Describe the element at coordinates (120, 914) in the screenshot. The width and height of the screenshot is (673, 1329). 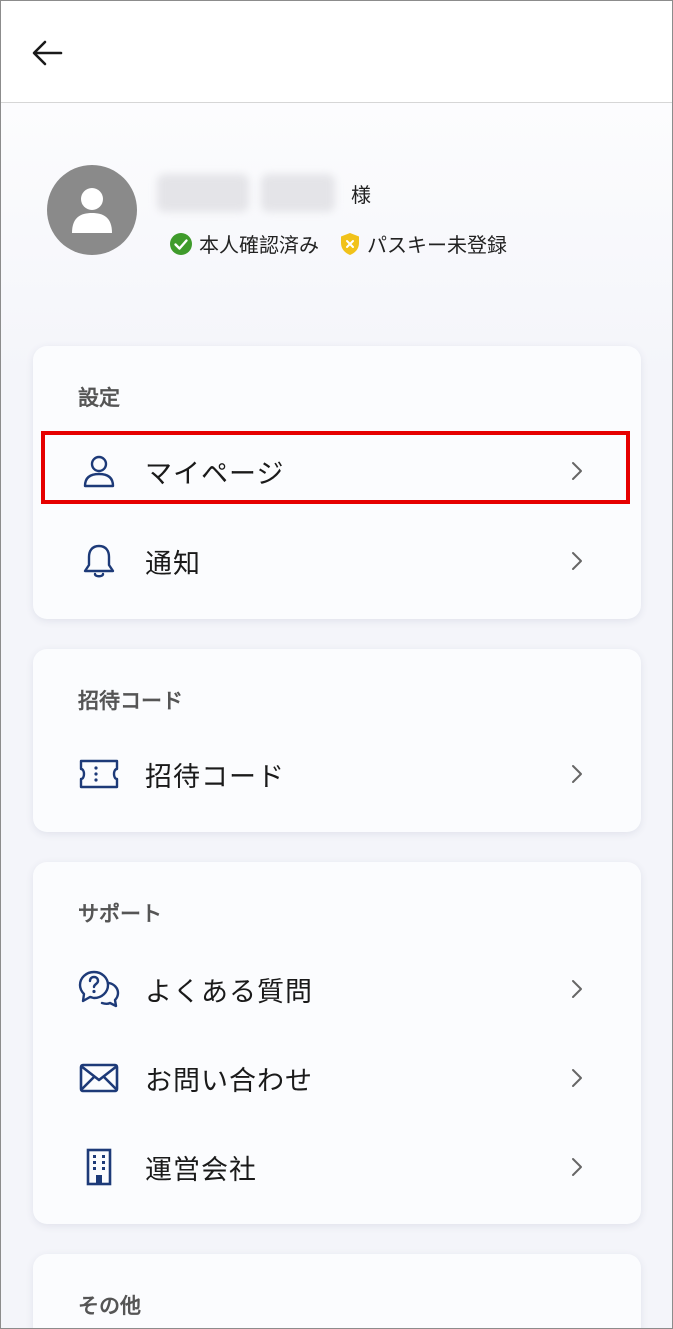
I see `support-section-title: サポート` at that location.